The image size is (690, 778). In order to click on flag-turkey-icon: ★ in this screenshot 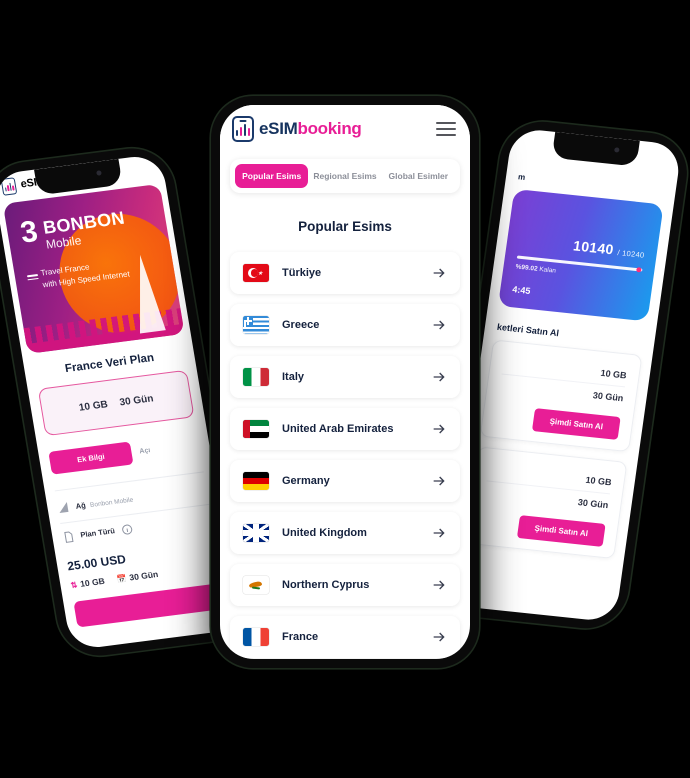, I will do `click(256, 273)`.